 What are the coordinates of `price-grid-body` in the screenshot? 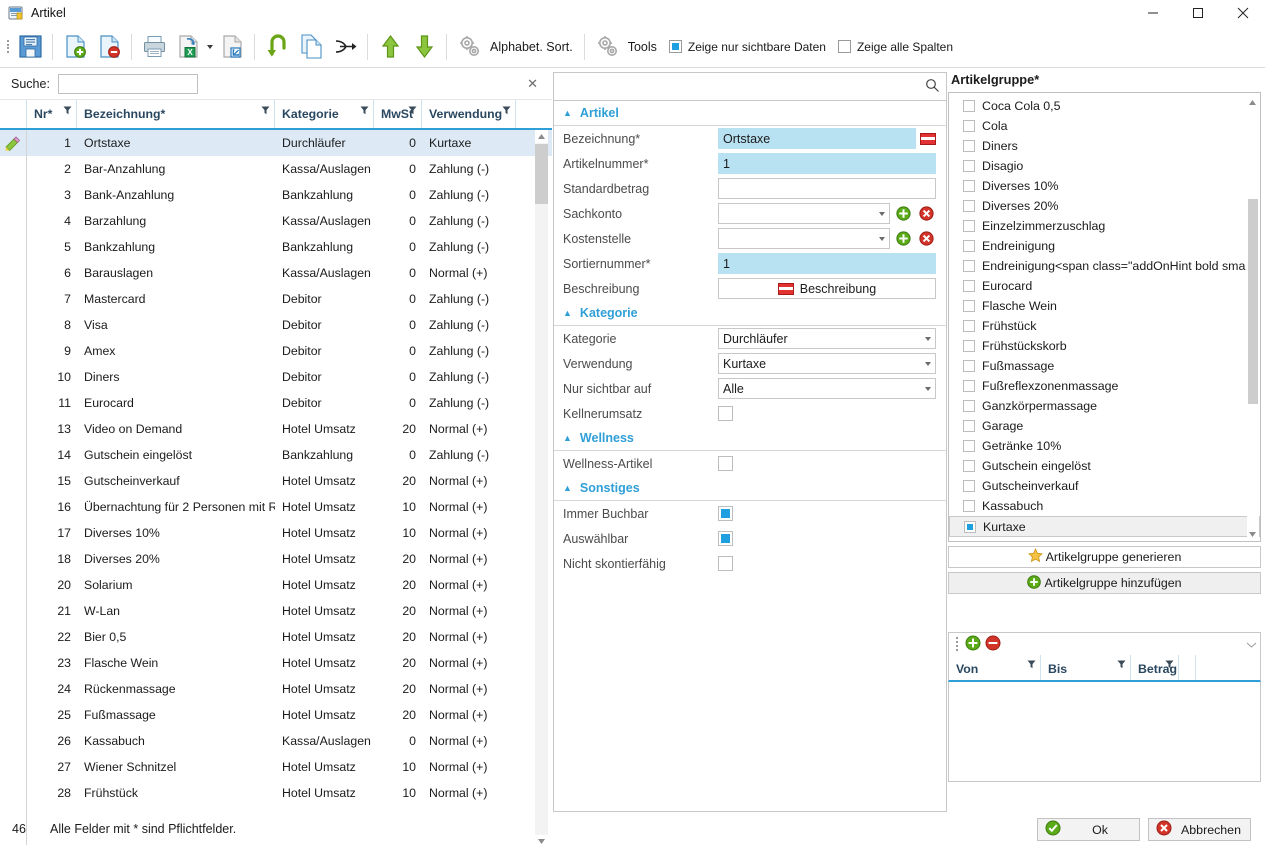 It's located at (1104, 732).